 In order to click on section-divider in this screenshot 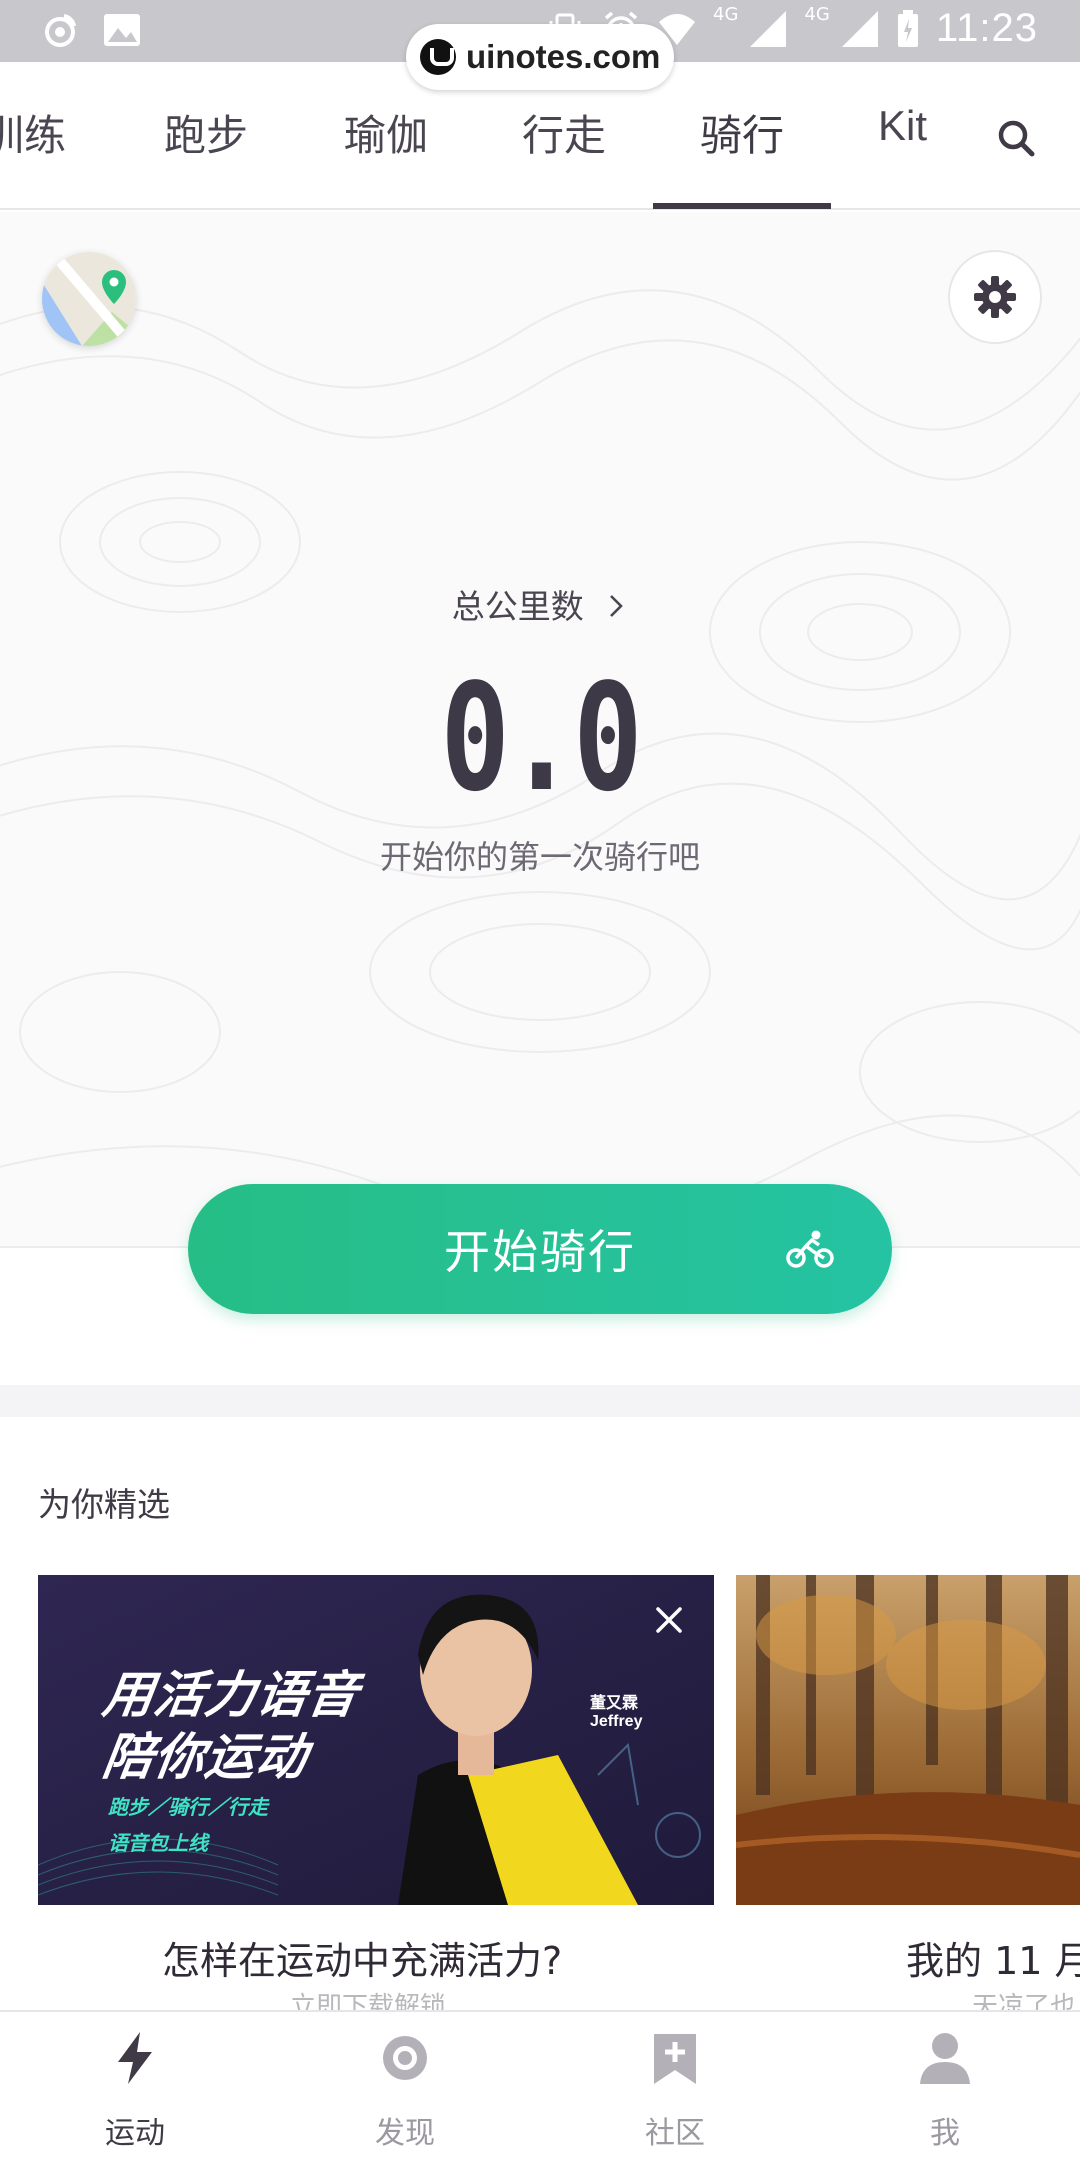, I will do `click(540, 1401)`.